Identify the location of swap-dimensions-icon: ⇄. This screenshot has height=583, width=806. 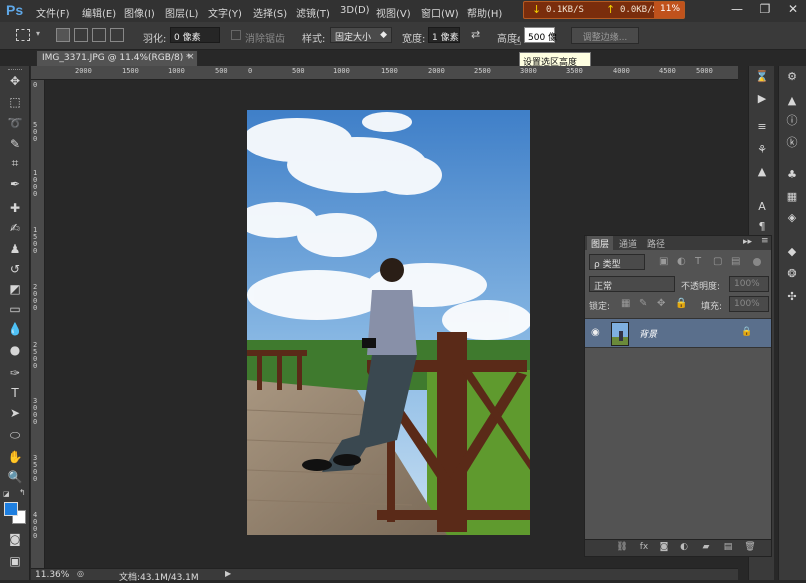
(475, 34).